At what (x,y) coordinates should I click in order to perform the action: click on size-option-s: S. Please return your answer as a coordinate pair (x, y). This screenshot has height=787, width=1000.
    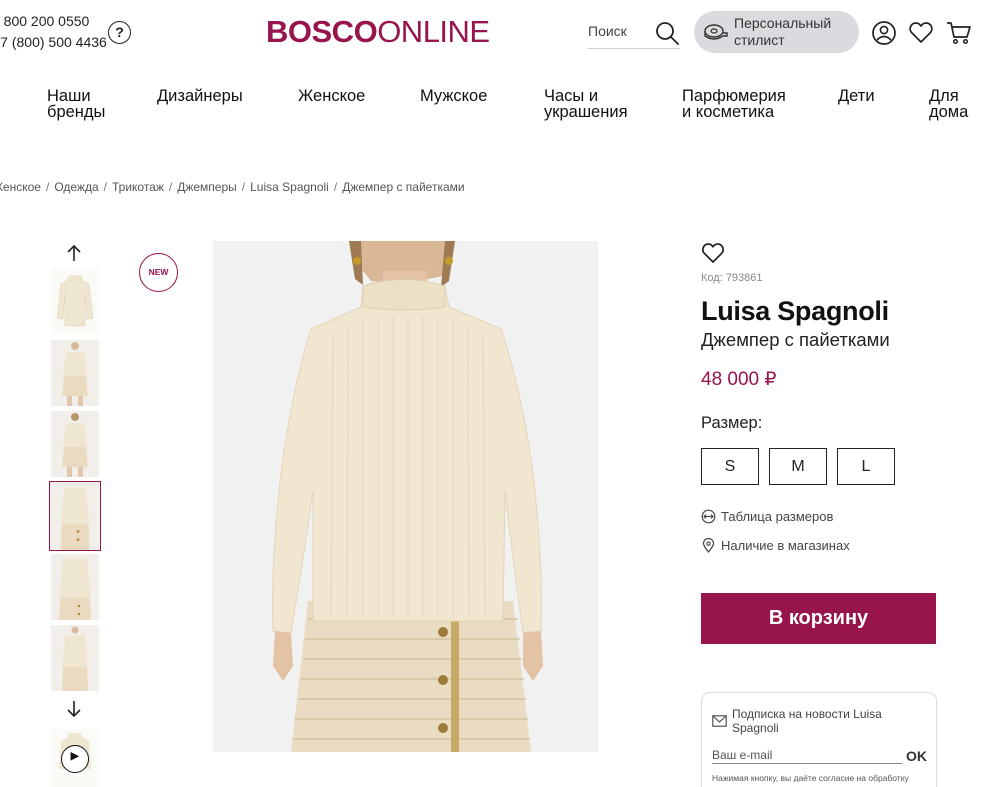
    Looking at the image, I should click on (730, 466).